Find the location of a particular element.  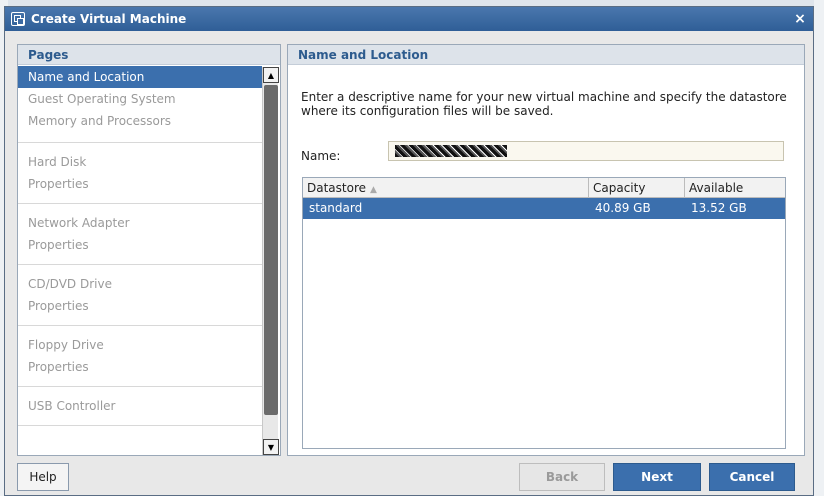

page-item: Hard Disk is located at coordinates (140, 162).